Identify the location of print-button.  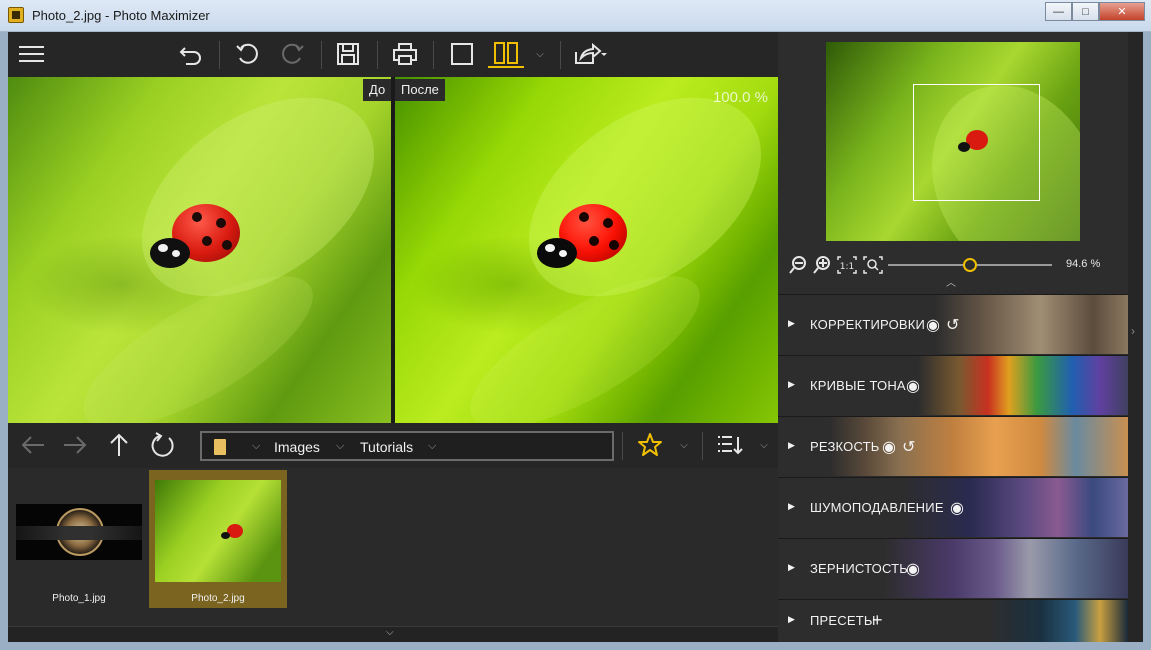
(405, 54).